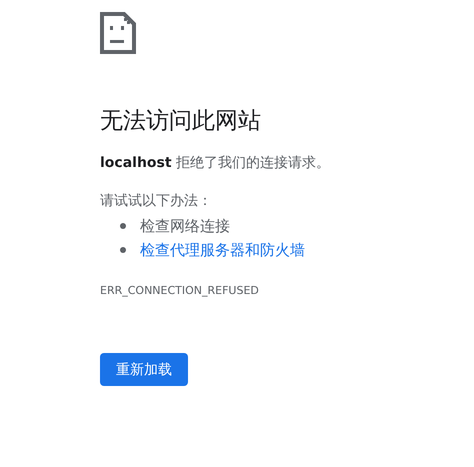 This screenshot has width=474, height=467. What do you see at coordinates (215, 163) in the screenshot?
I see `error-message: localhost 拒绝了我们的连接请求。` at bounding box center [215, 163].